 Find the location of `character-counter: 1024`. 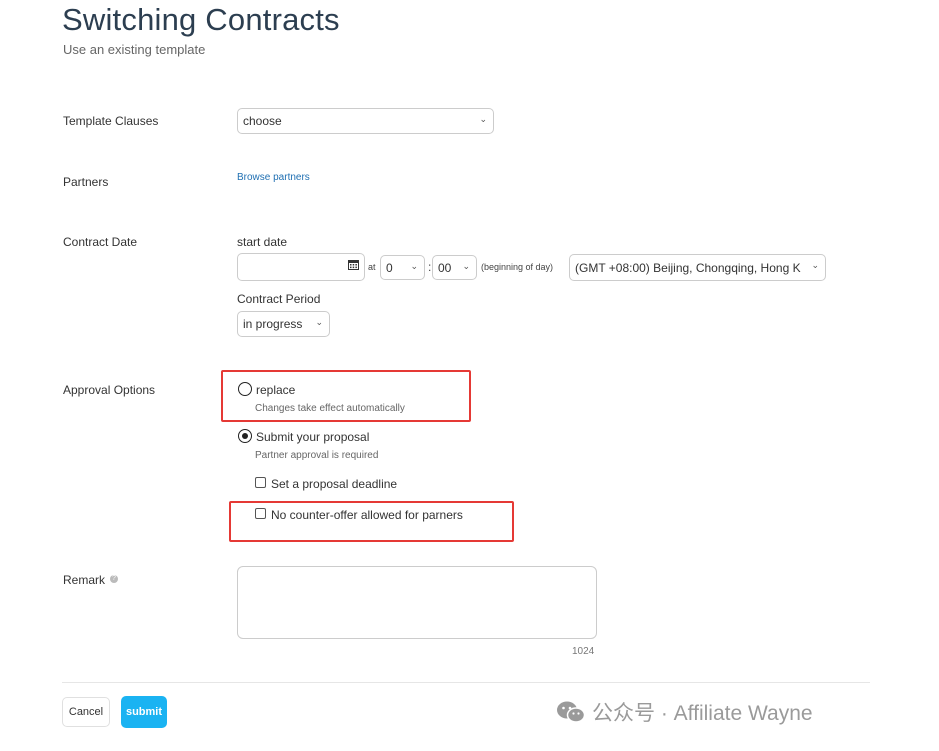

character-counter: 1024 is located at coordinates (583, 651).